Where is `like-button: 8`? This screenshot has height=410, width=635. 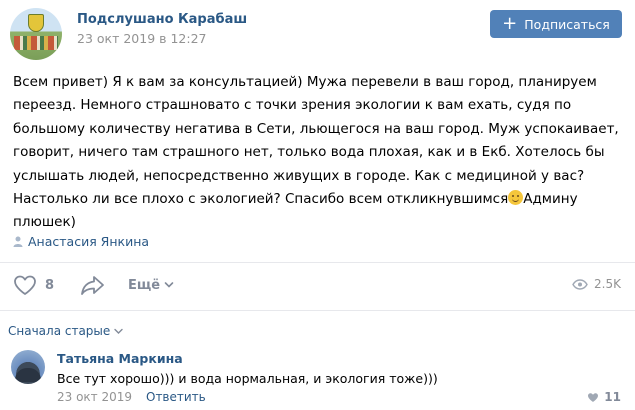 like-button: 8 is located at coordinates (33, 285).